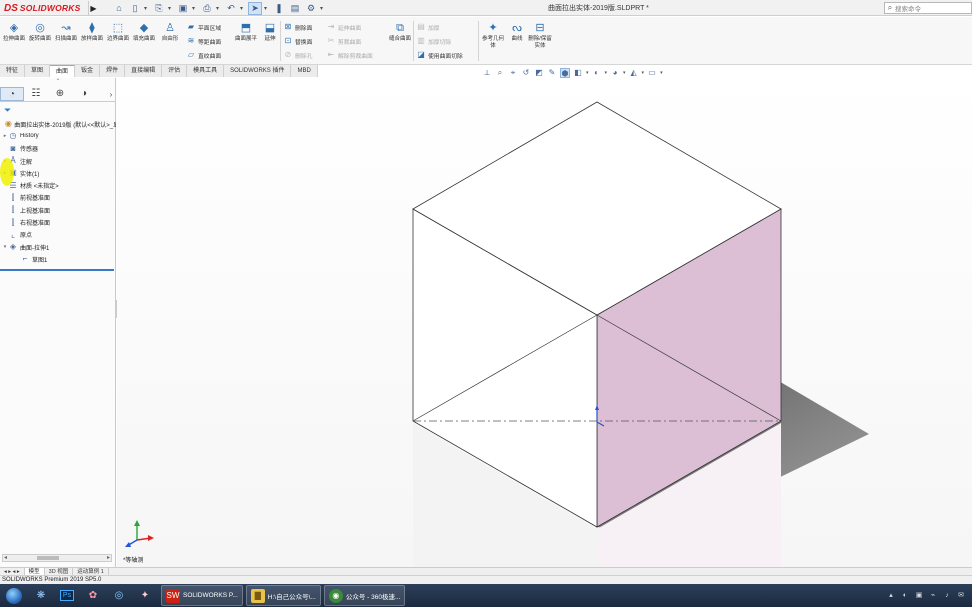 Image resolution: width=972 pixels, height=607 pixels. What do you see at coordinates (63, 71) in the screenshot?
I see `tab-surfaces: 曲面` at bounding box center [63, 71].